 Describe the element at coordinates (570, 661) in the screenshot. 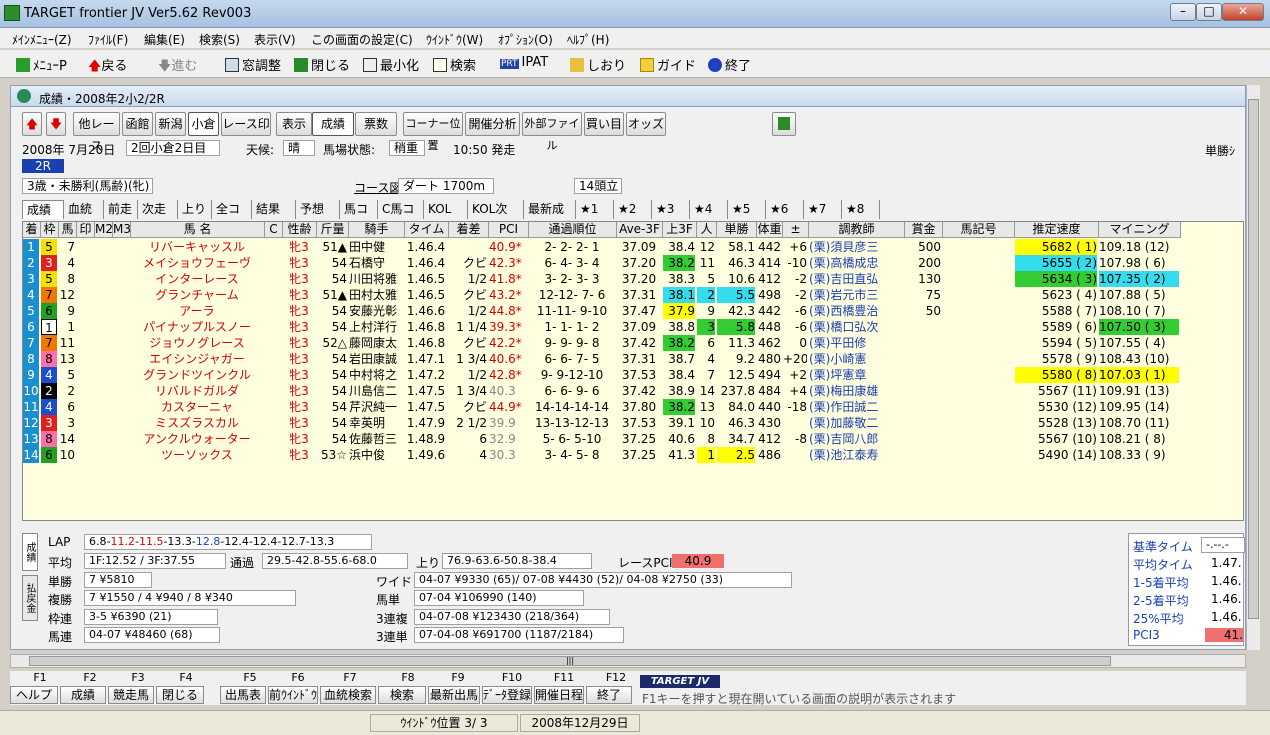

I see `horizontal-scroll-thumb: |||` at that location.